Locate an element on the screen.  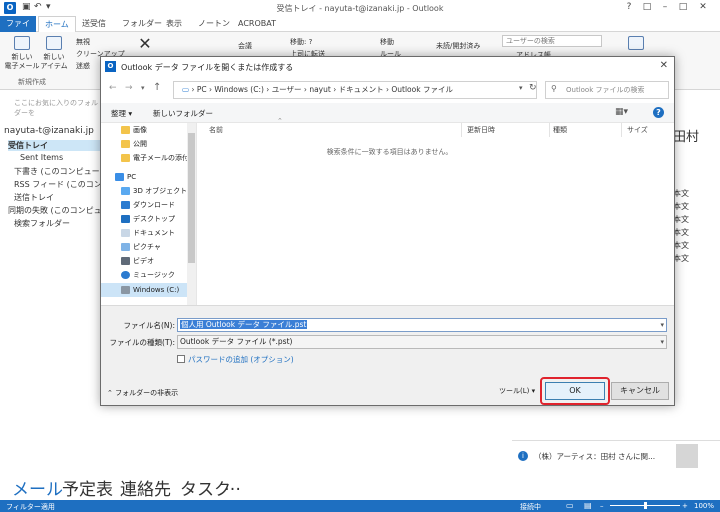
tab-acrobat: ACROBAT is located at coordinates (257, 24).